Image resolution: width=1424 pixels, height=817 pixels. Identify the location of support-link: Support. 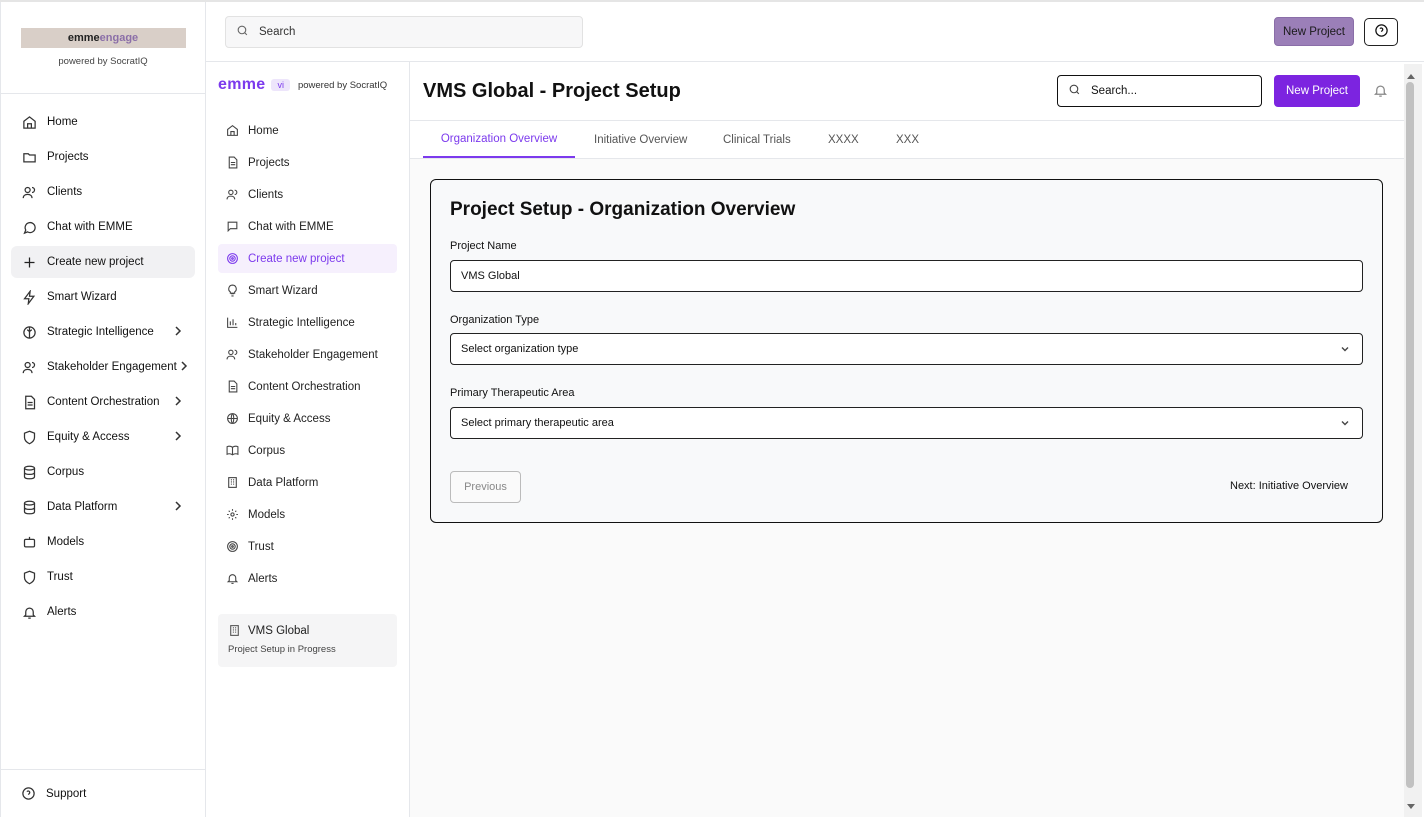
(103, 793).